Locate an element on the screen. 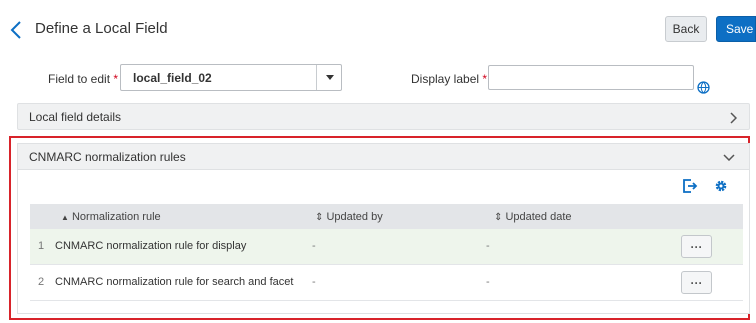  back-button: Back is located at coordinates (686, 29).